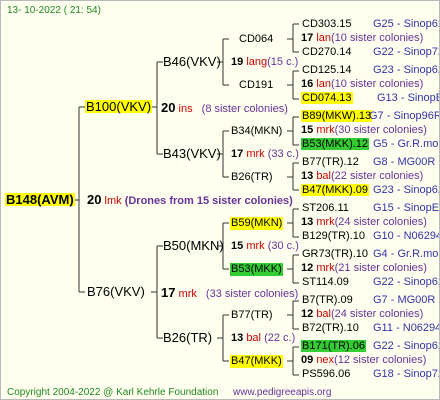 This screenshot has width=440, height=400. What do you see at coordinates (406, 374) in the screenshot?
I see `grandparent-code: G18 - Sinop72R` at bounding box center [406, 374].